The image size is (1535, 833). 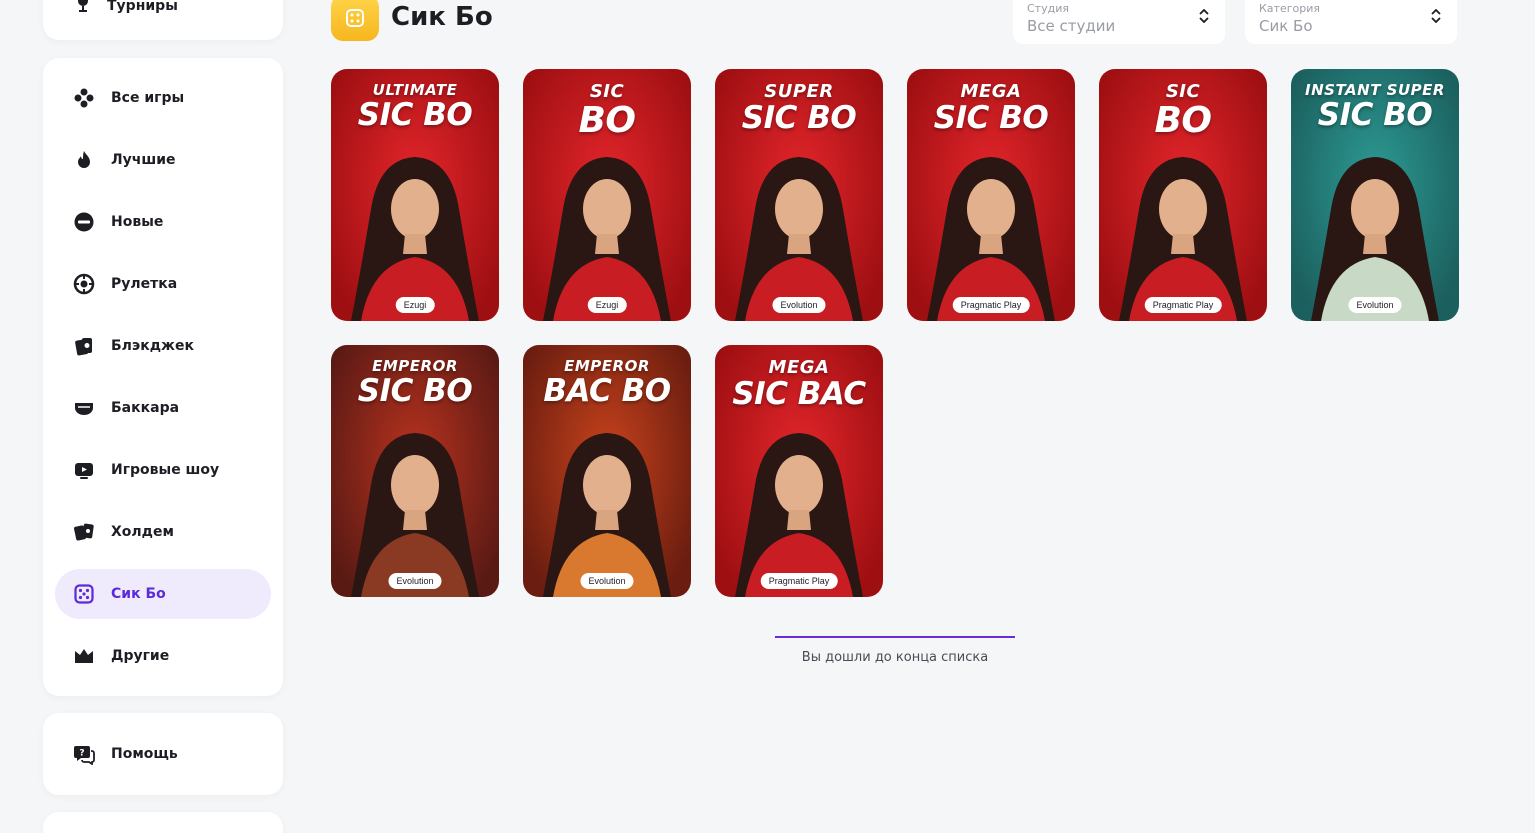 I want to click on game-tile: SIC BO Ezugi, so click(x=607, y=195).